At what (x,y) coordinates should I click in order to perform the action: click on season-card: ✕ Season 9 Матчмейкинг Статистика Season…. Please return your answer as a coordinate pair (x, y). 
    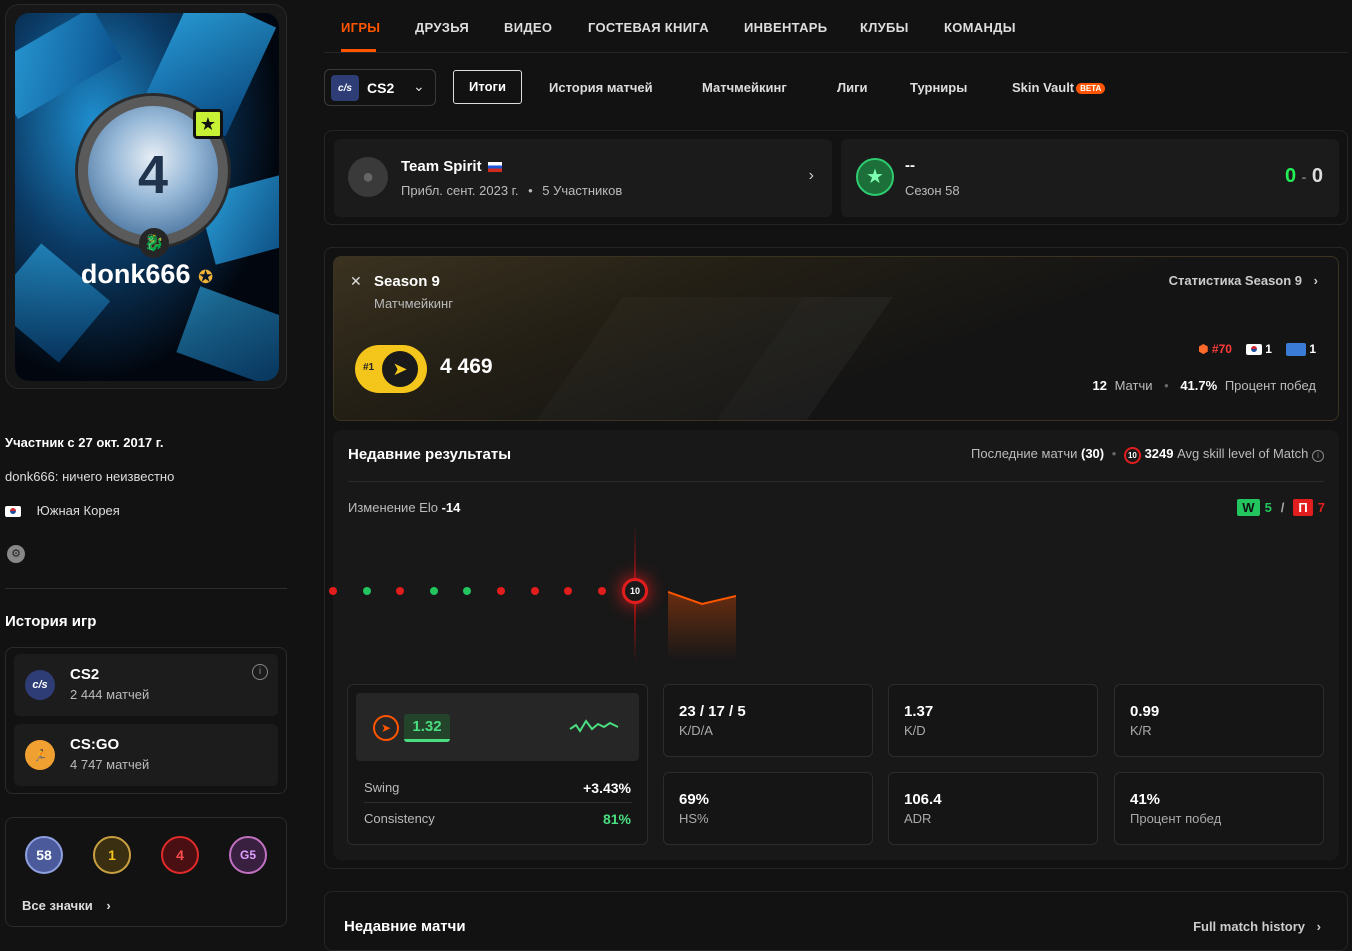
    Looking at the image, I should click on (836, 338).